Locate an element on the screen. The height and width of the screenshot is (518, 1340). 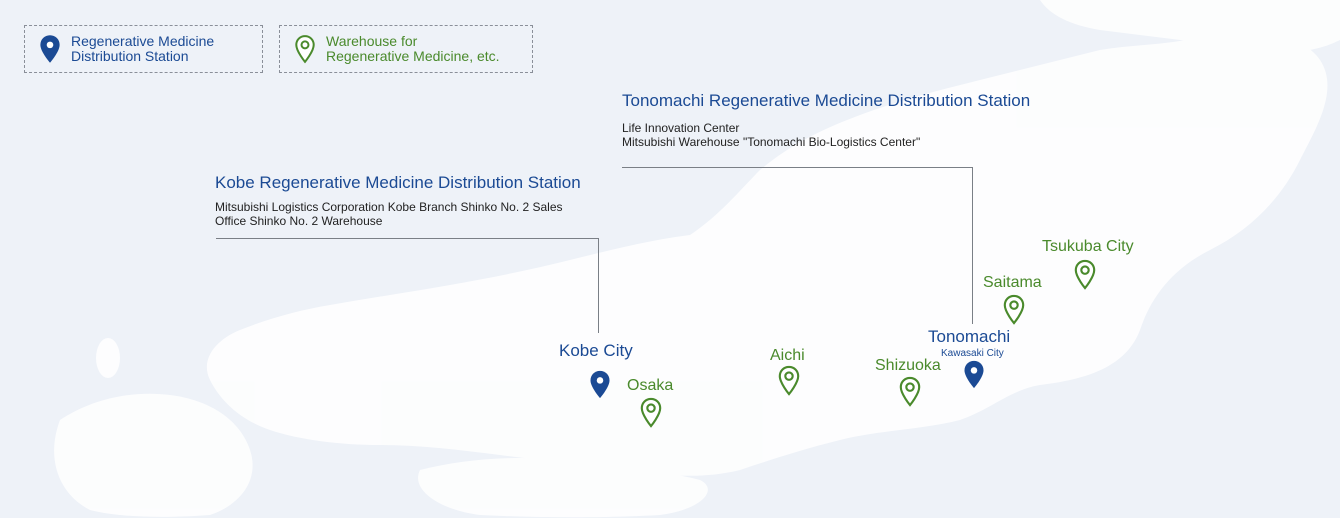
saitama-label: Saitama is located at coordinates (1012, 282).